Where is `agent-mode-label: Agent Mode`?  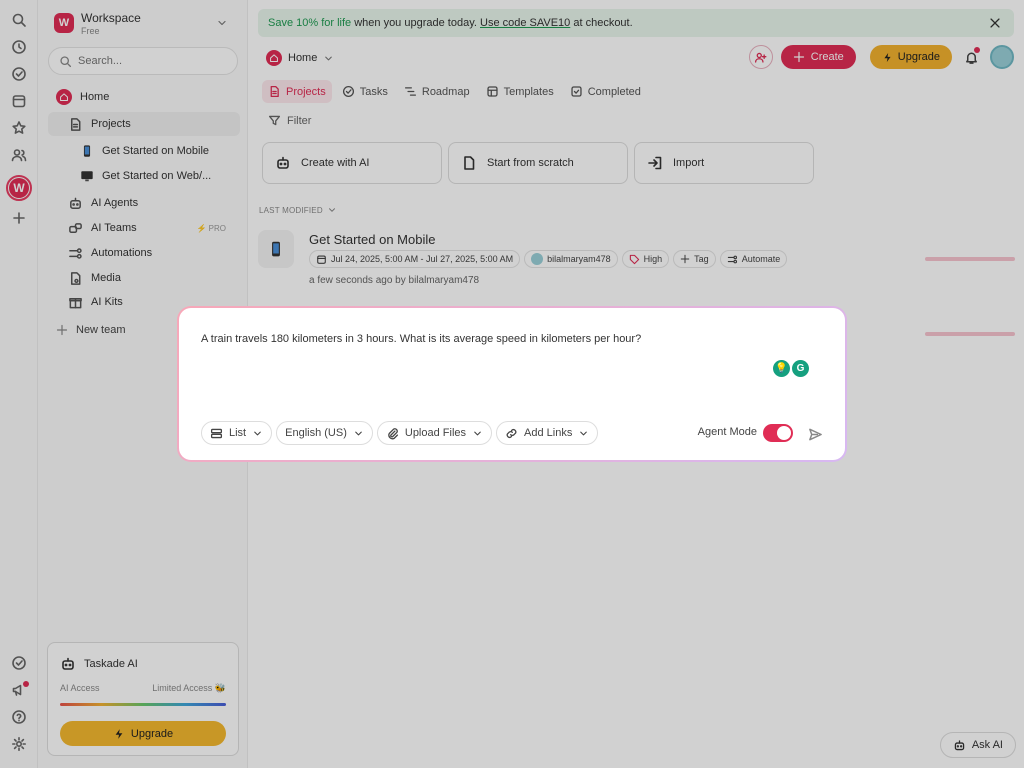
agent-mode-label: Agent Mode is located at coordinates (727, 432).